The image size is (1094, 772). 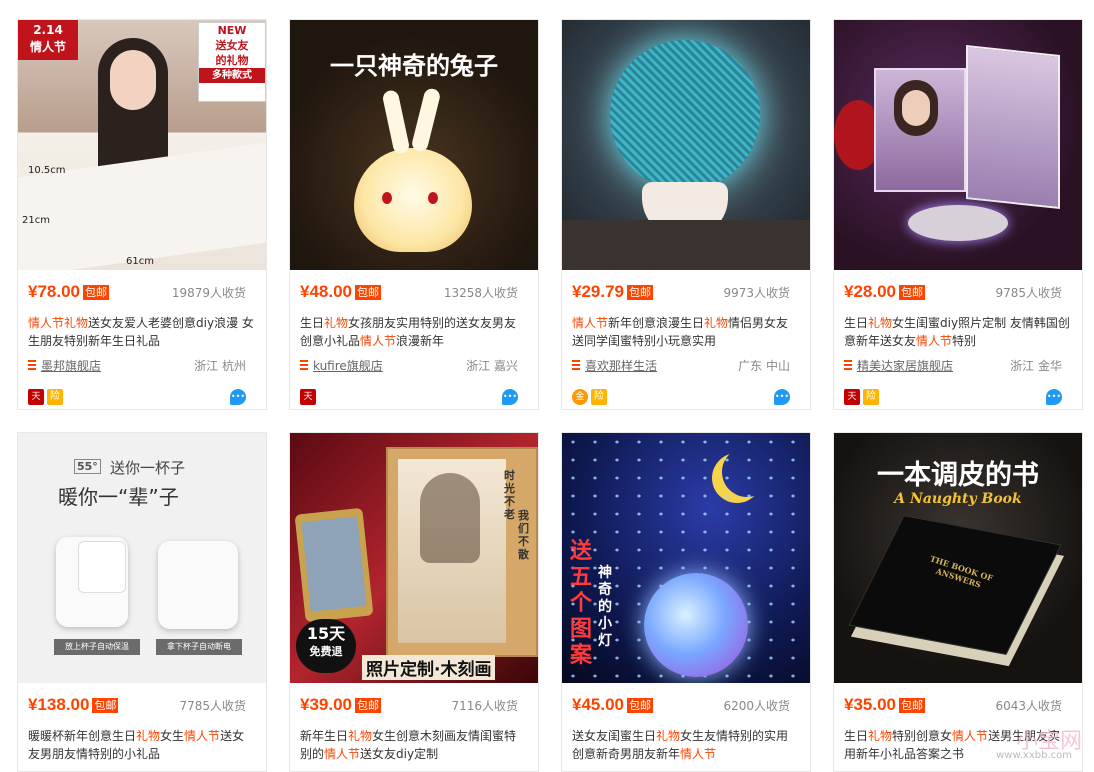 I want to click on overlay-text: 的礼物, so click(x=232, y=60).